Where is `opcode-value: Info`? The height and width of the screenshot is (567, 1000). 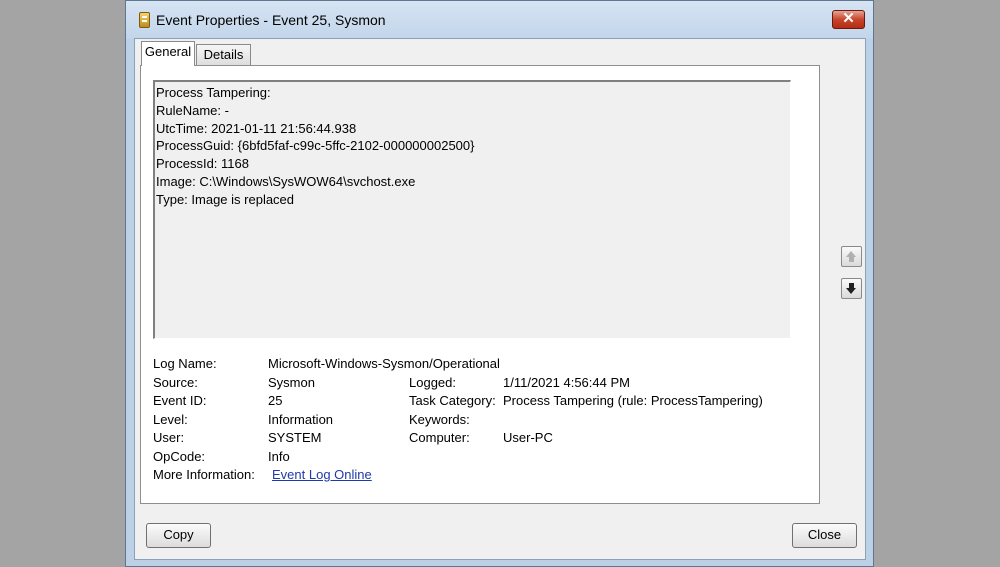
opcode-value: Info is located at coordinates (279, 456).